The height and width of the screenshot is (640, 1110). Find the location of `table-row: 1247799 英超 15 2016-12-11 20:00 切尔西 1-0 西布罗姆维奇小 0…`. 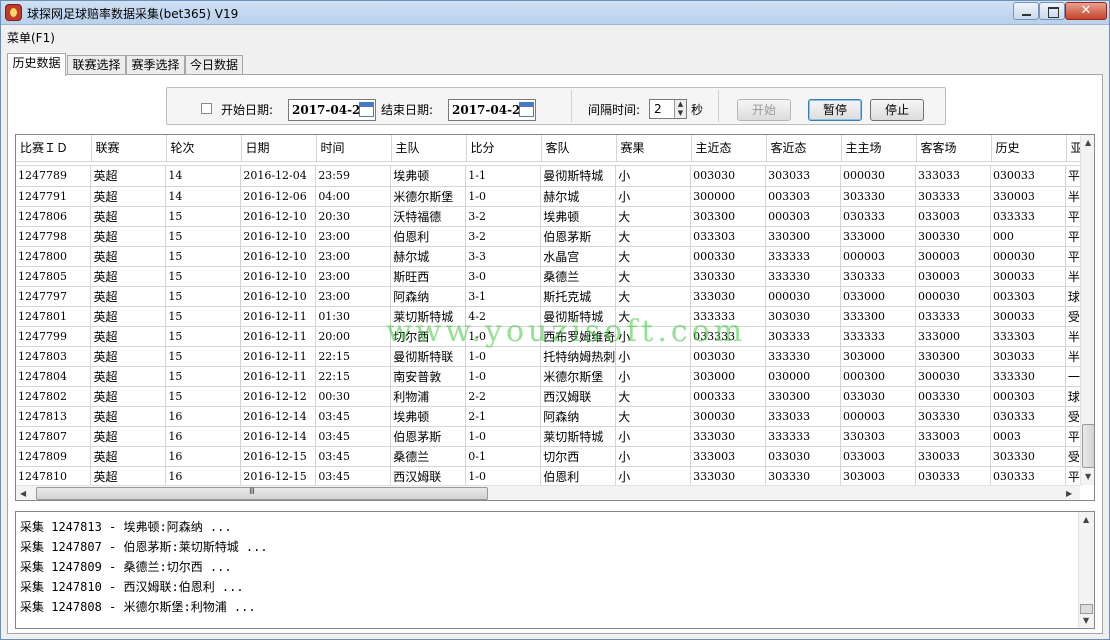

table-row: 1247799 英超 15 2016-12-11 20:00 切尔西 1-0 西布罗姆维奇小 0… is located at coordinates (549, 336).